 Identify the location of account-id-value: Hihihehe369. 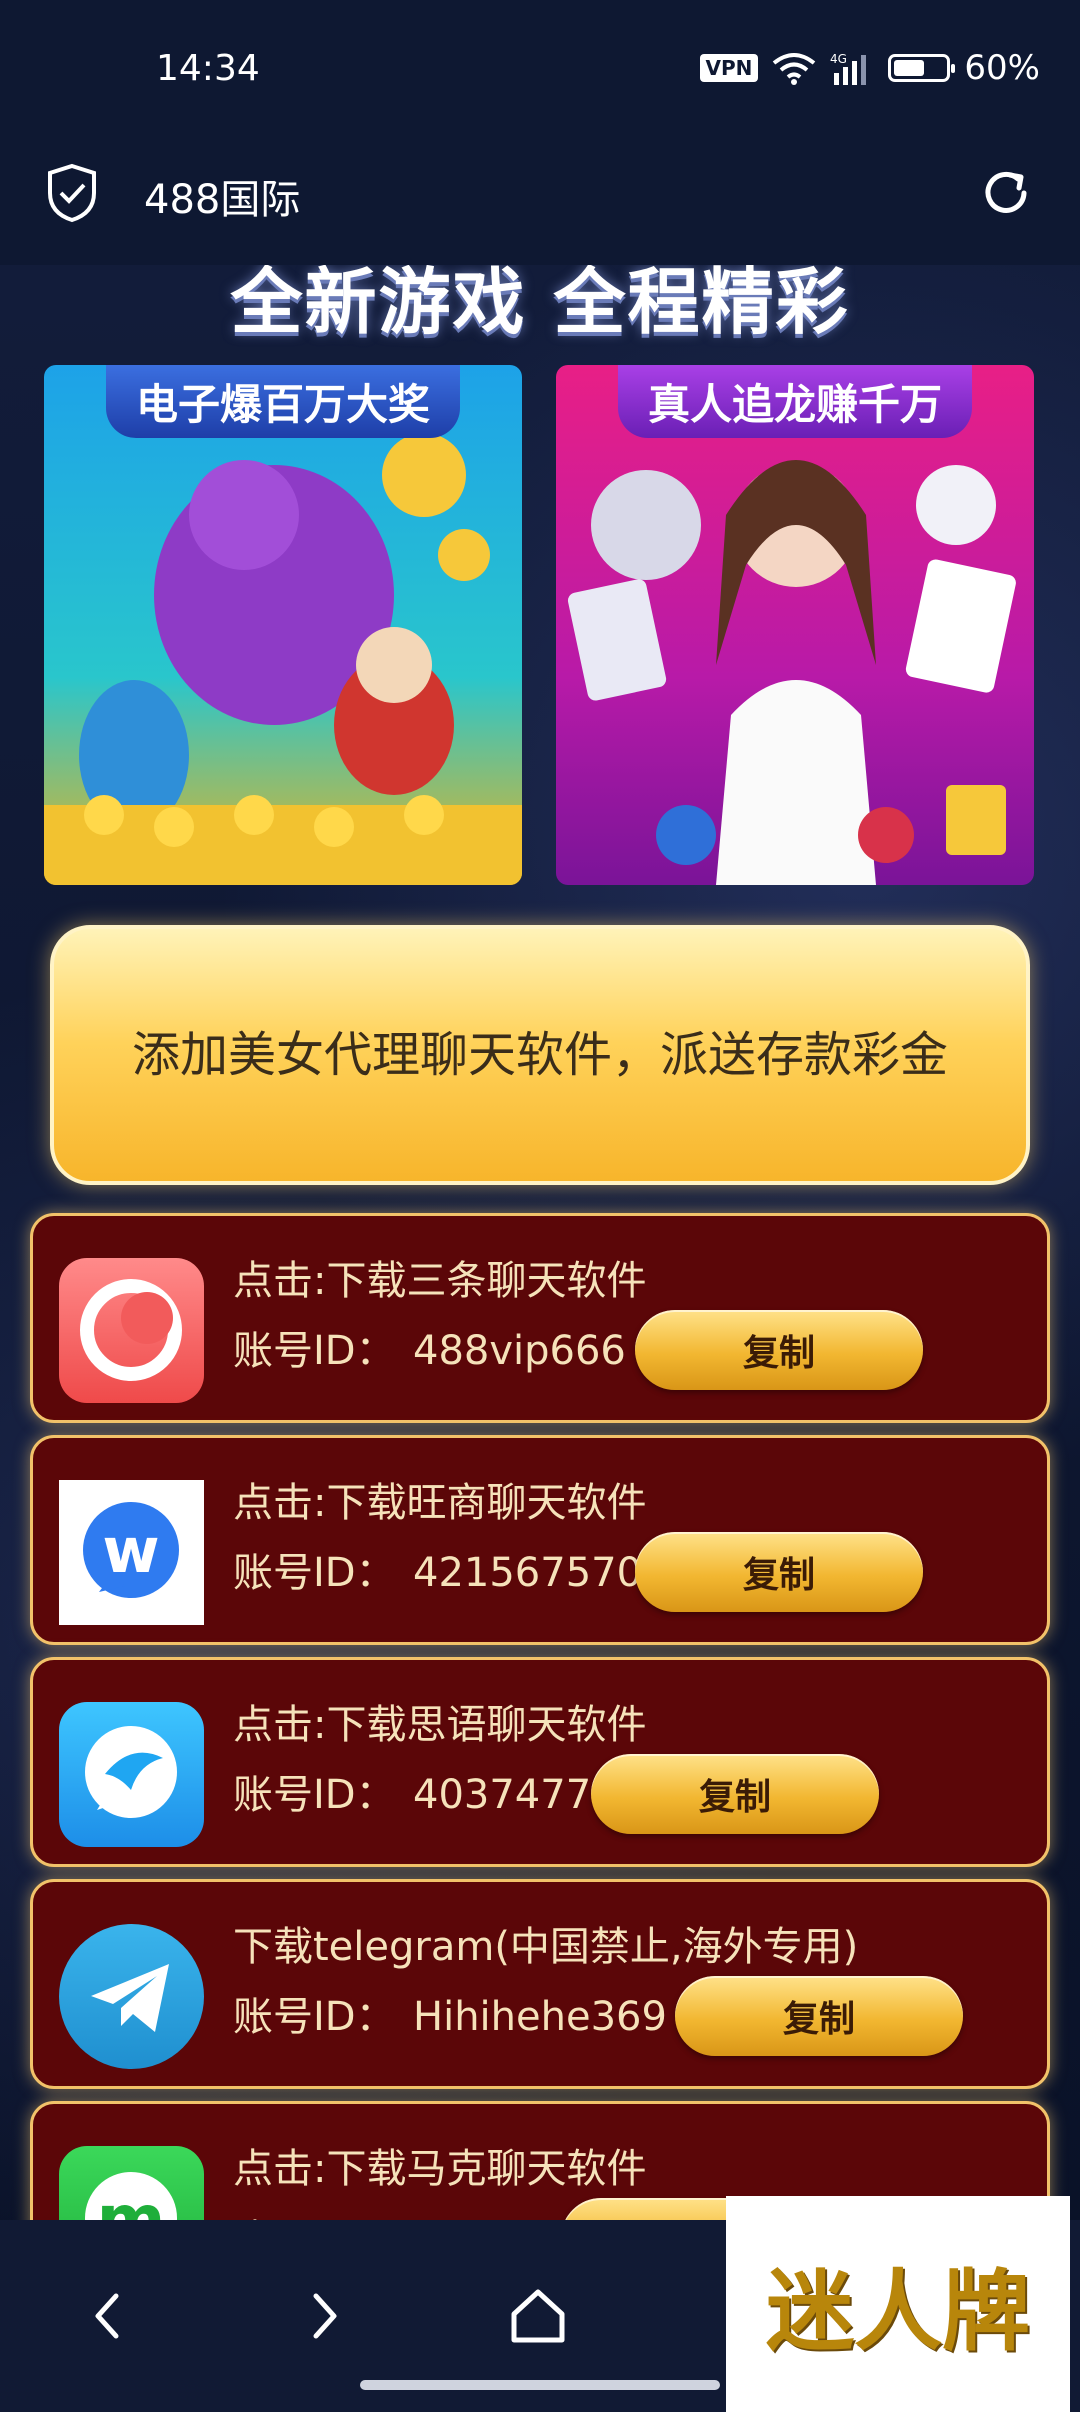
(540, 2017).